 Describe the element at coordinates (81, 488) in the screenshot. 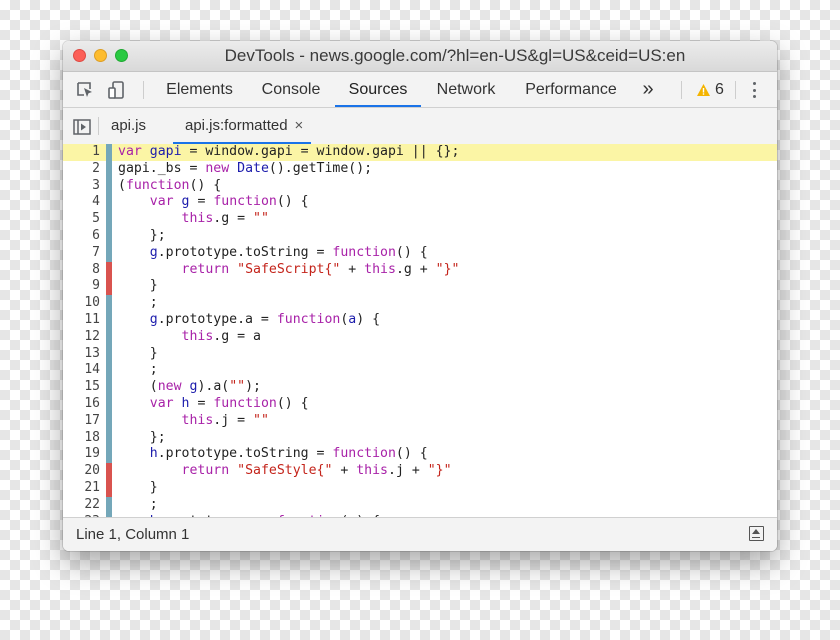

I see `line-number: 21` at that location.